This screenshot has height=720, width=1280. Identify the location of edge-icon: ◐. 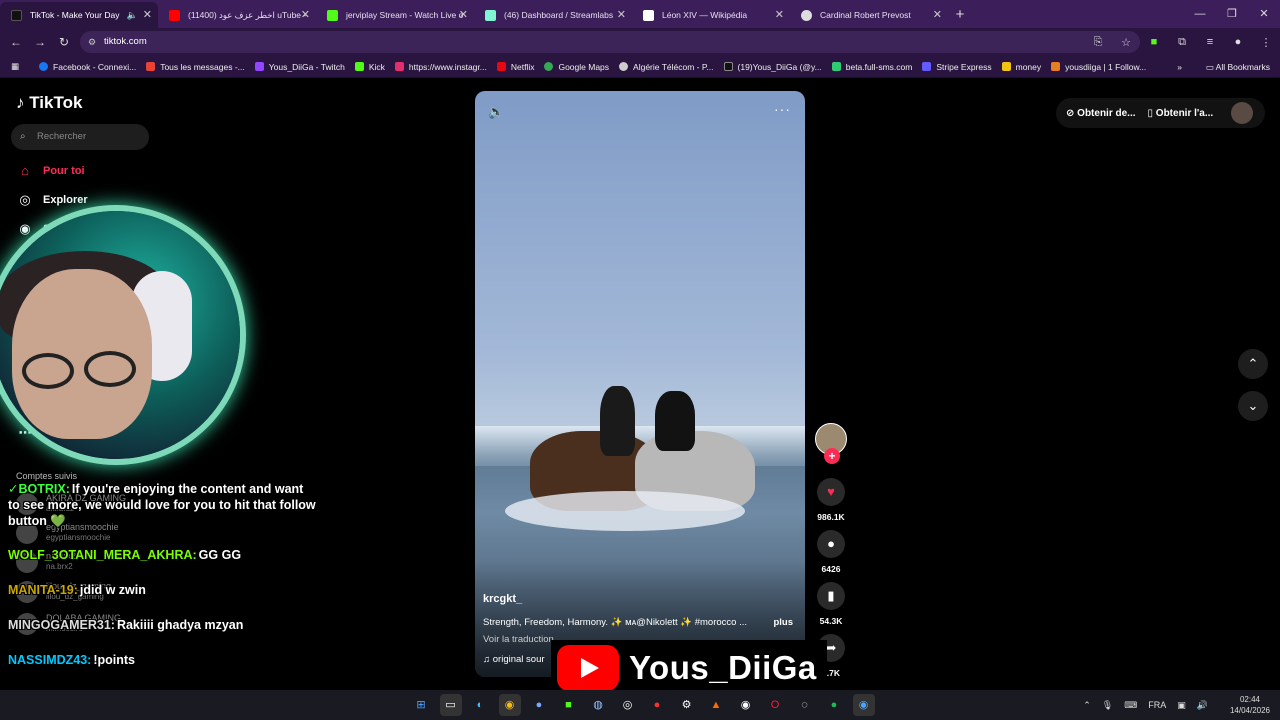
(480, 705).